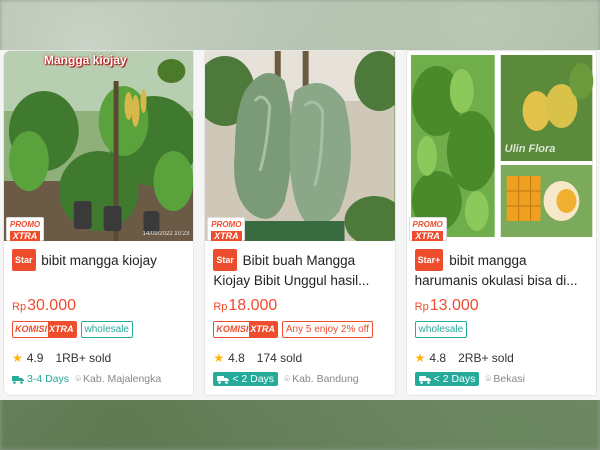  Describe the element at coordinates (99, 260) in the screenshot. I see `product-title-text: bibit mangga kiojay` at that location.